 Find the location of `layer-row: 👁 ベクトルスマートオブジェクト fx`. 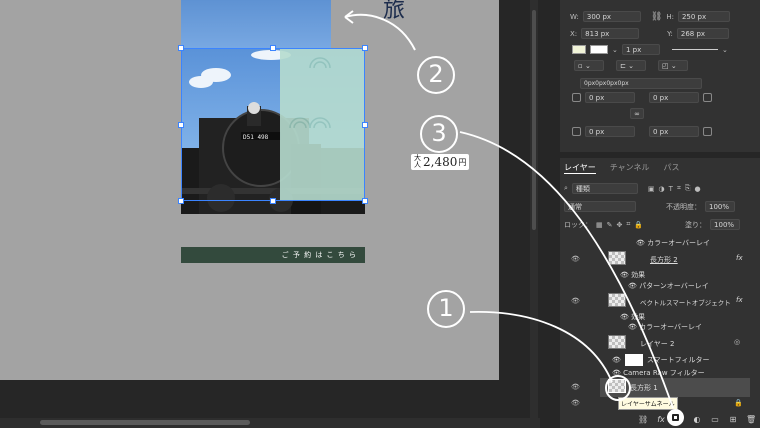

layer-row: 👁 ベクトルスマートオブジェクト fx is located at coordinates (662, 303).